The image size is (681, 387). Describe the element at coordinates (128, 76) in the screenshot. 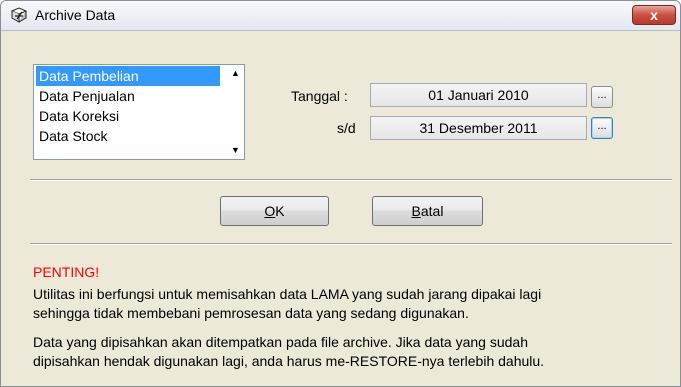

I see `list-item-data-pembelian: Data Pembelian` at that location.